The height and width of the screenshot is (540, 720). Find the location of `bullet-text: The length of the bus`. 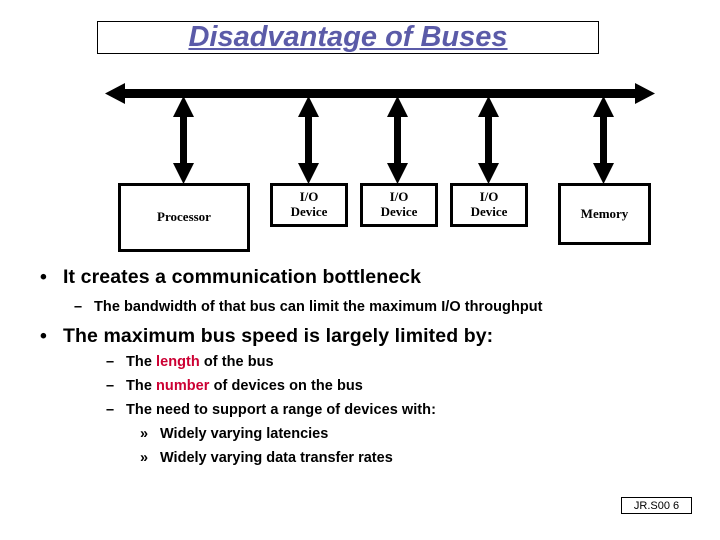

bullet-text: The length of the bus is located at coordinates (200, 362).